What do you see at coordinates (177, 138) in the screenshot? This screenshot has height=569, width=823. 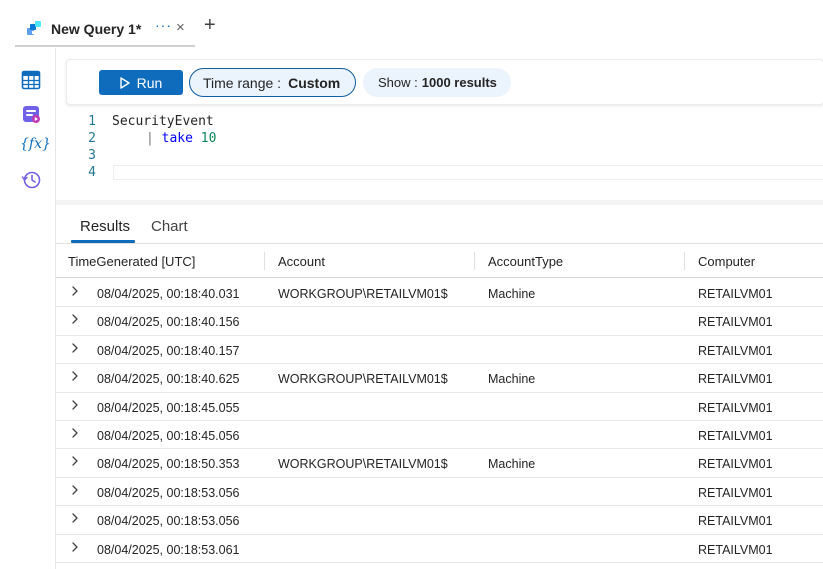 I see `keyword-token: take` at bounding box center [177, 138].